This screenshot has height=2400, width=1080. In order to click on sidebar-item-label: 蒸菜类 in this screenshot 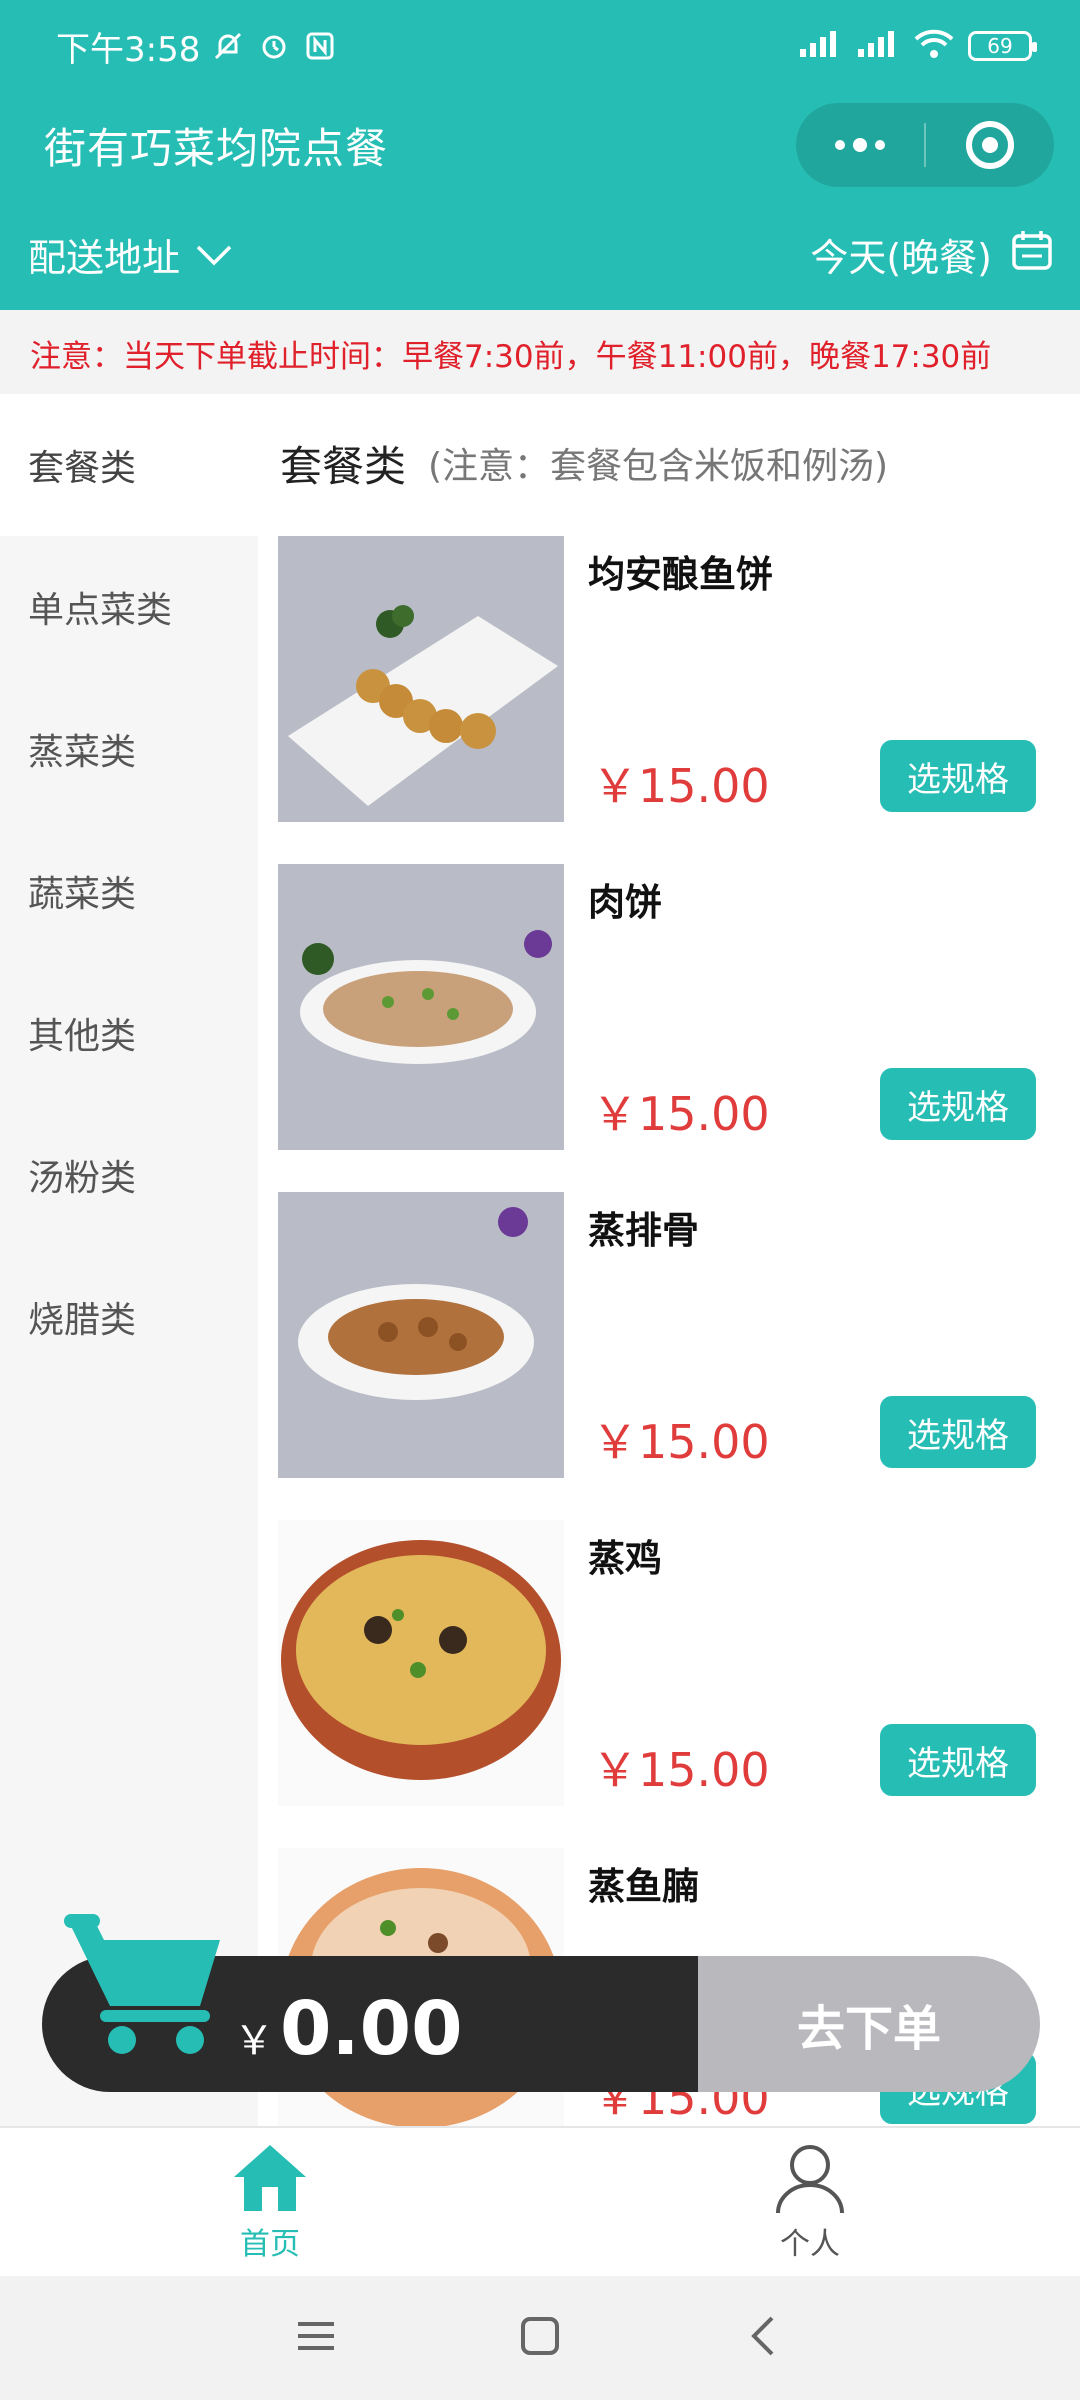, I will do `click(82, 752)`.